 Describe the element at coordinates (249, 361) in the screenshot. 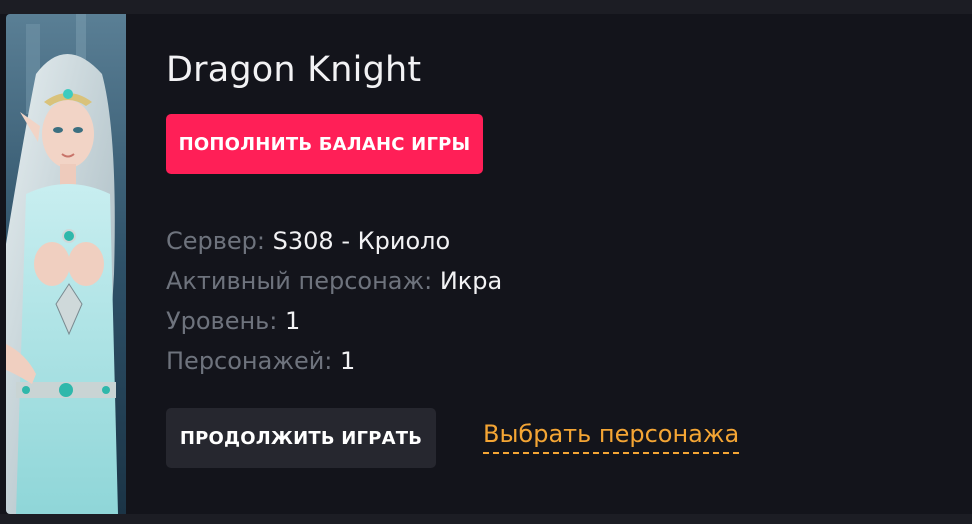

I see `characters-count-label: Персонажей:` at that location.